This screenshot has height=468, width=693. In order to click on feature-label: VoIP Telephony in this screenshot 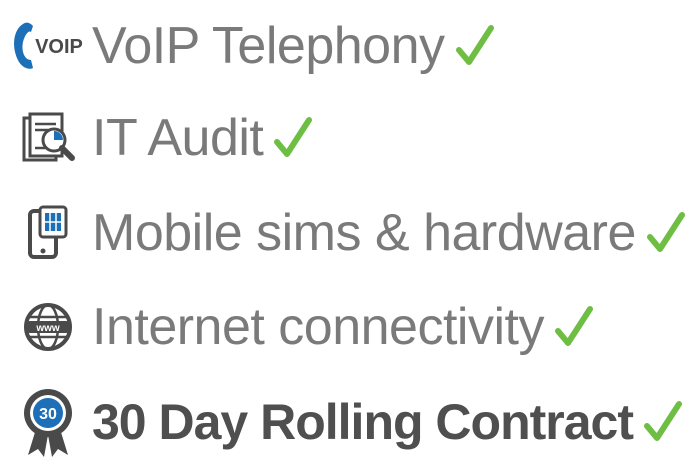, I will do `click(268, 46)`.